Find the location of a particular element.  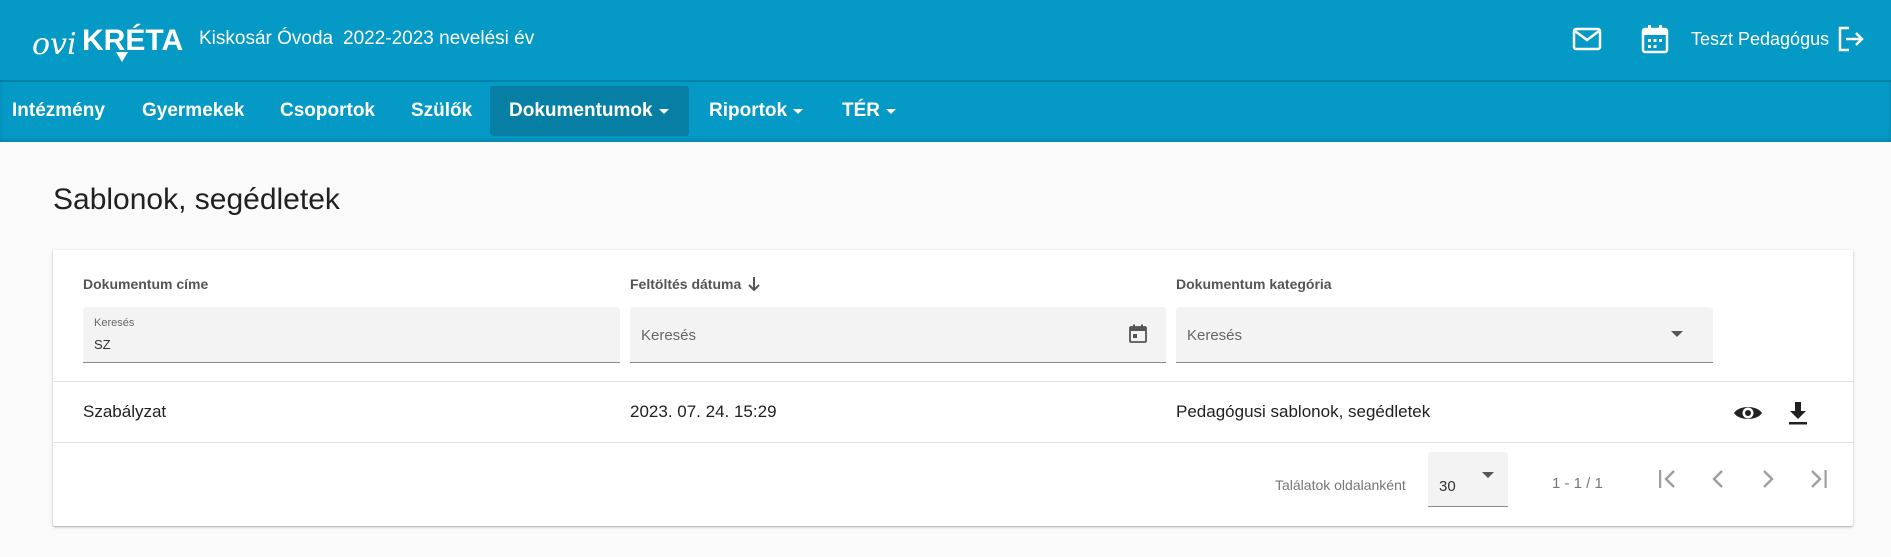

column-header-title: Dokumentum címe is located at coordinates (145, 284).